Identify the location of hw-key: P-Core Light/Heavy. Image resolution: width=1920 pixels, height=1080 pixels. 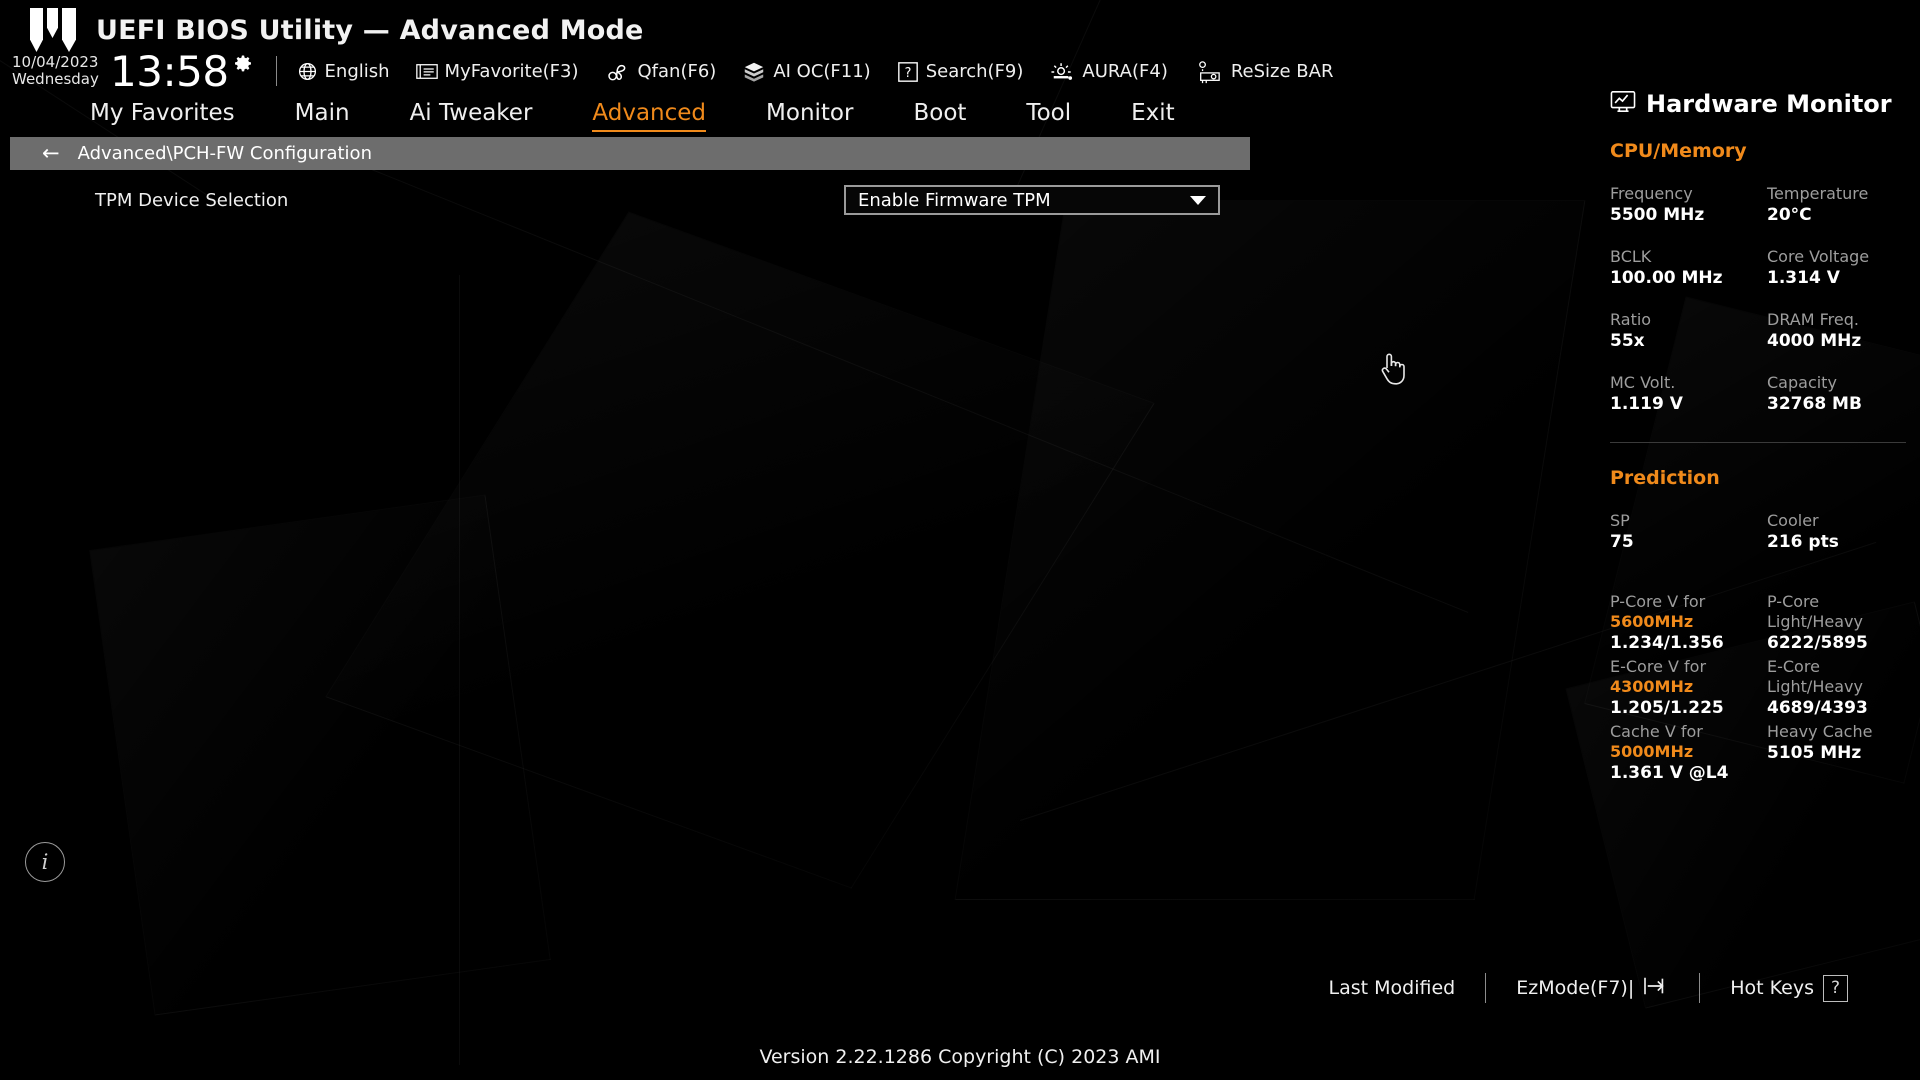
(1815, 611).